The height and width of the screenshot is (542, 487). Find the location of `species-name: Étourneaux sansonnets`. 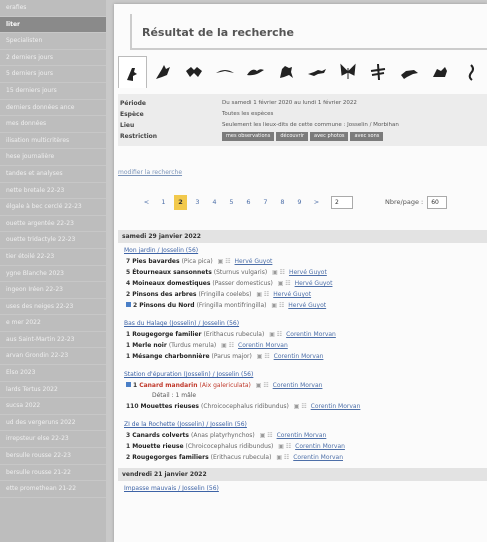

species-name: Étourneaux sansonnets is located at coordinates (172, 272).